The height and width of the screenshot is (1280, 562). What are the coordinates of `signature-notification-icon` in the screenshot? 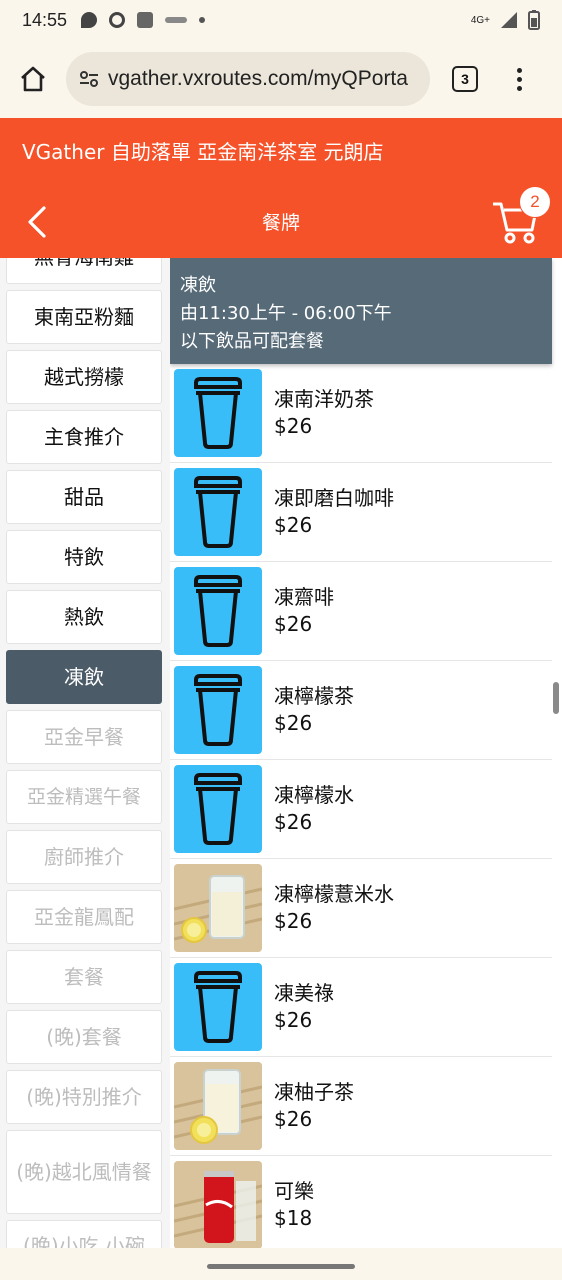 It's located at (176, 20).